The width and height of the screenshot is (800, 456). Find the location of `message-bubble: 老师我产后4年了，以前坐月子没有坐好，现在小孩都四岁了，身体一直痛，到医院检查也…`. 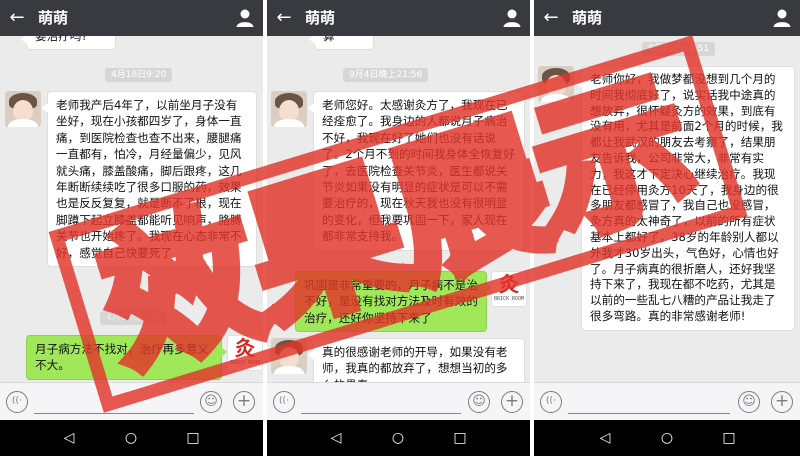

message-bubble: 老师我产后4年了，以前坐月子没有坐好，现在小孩都四岁了，身体一直痛，到医院检查也… is located at coordinates (149, 179).